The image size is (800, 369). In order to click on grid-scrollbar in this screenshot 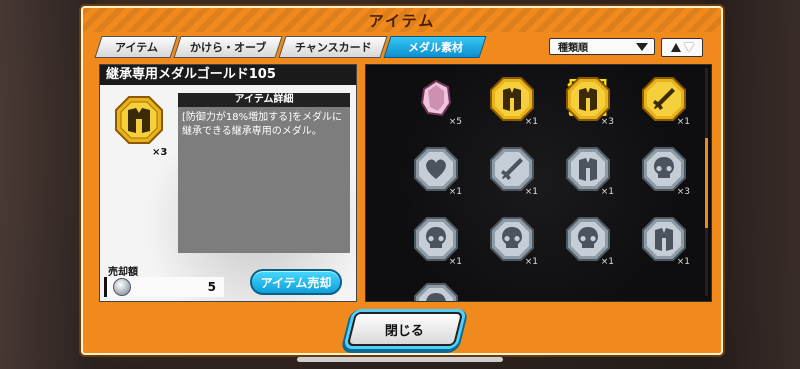, I will do `click(706, 182)`.